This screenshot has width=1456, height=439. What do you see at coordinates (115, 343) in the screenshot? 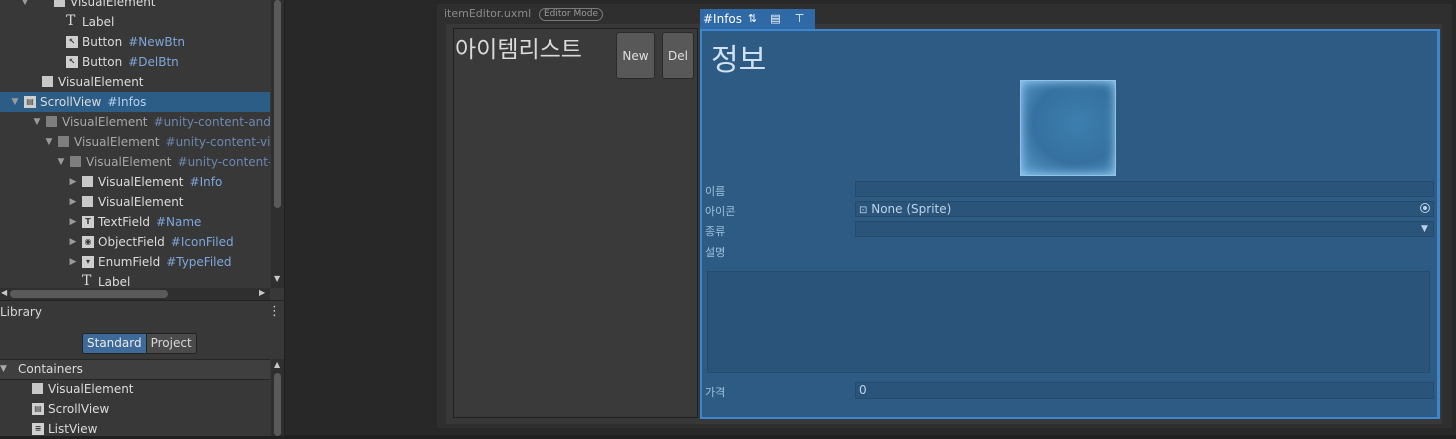
I see `tab-standard: Standard` at bounding box center [115, 343].